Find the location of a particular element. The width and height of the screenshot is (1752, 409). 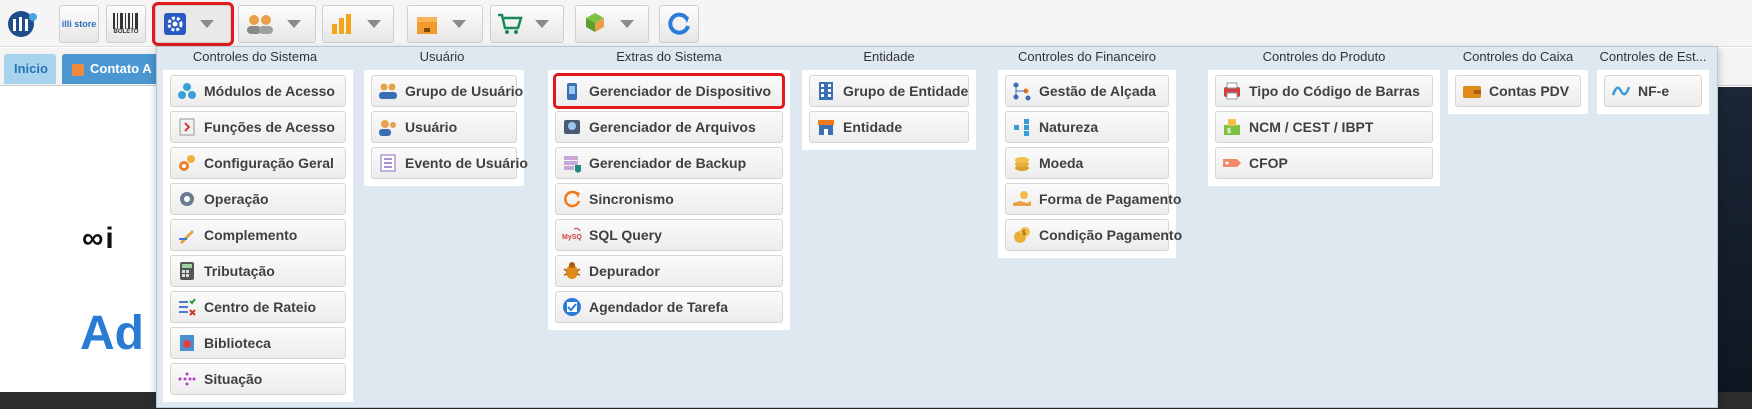

menu-item-nfe: NF-e is located at coordinates (1653, 91).